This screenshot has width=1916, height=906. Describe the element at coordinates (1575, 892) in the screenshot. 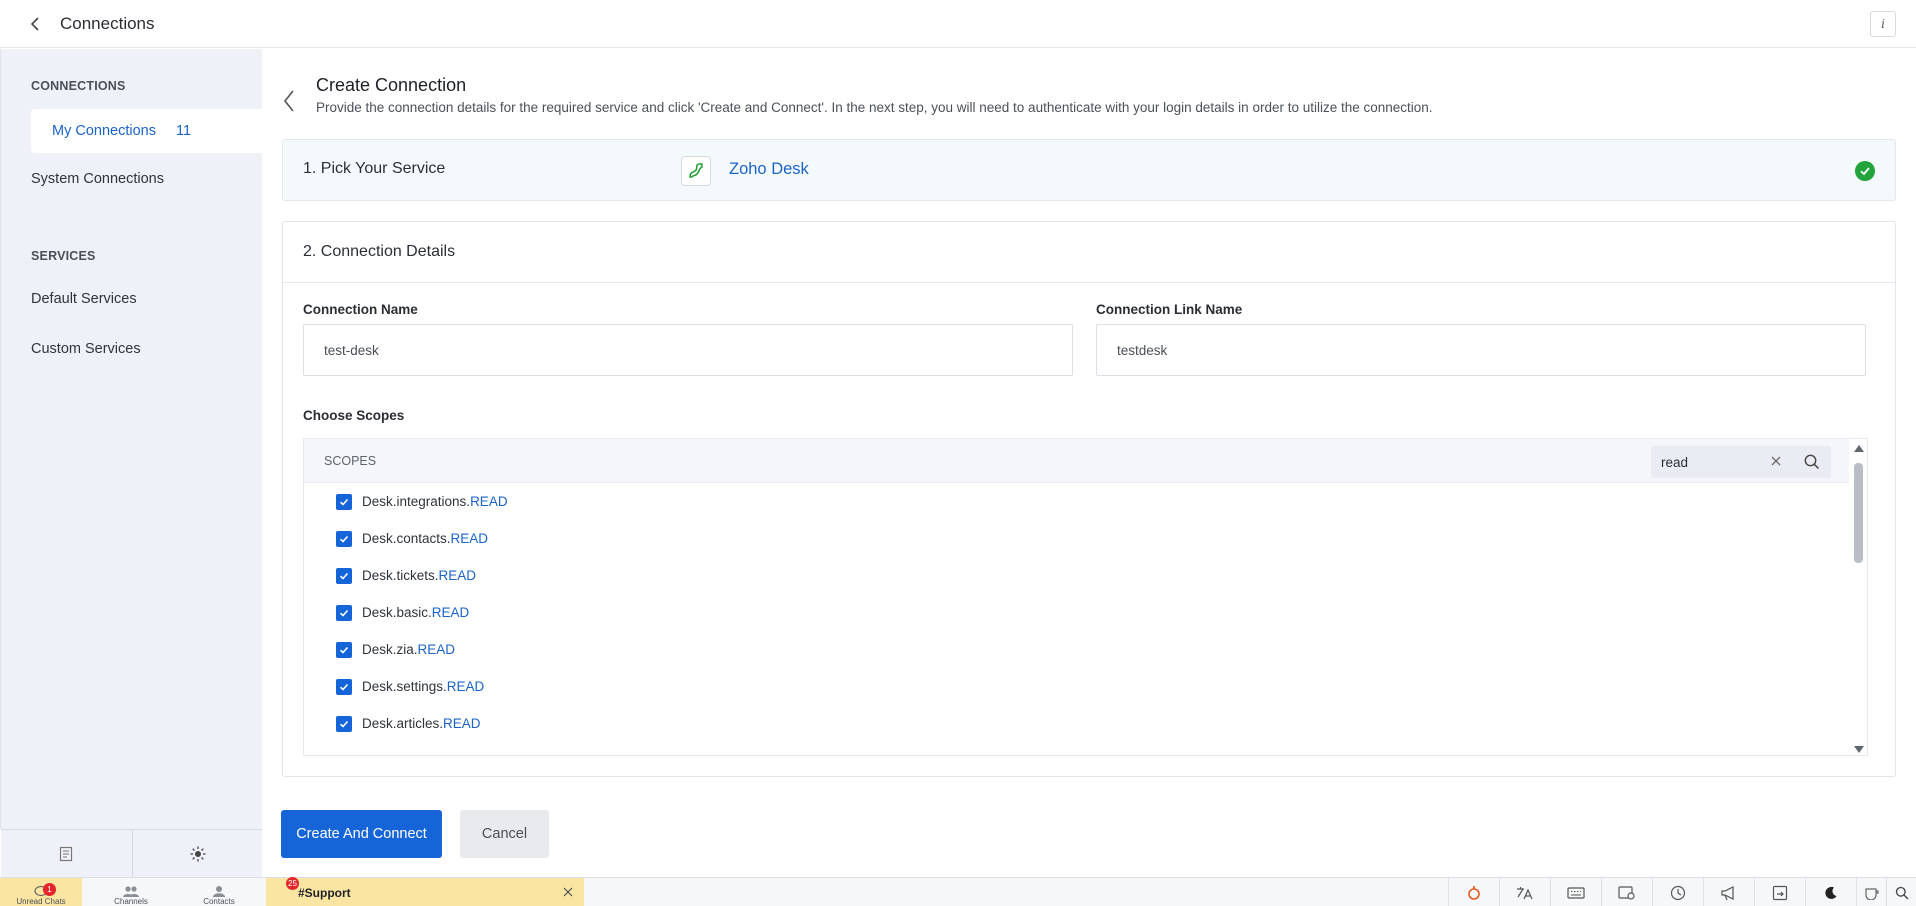

I see `keyboard-icon` at that location.